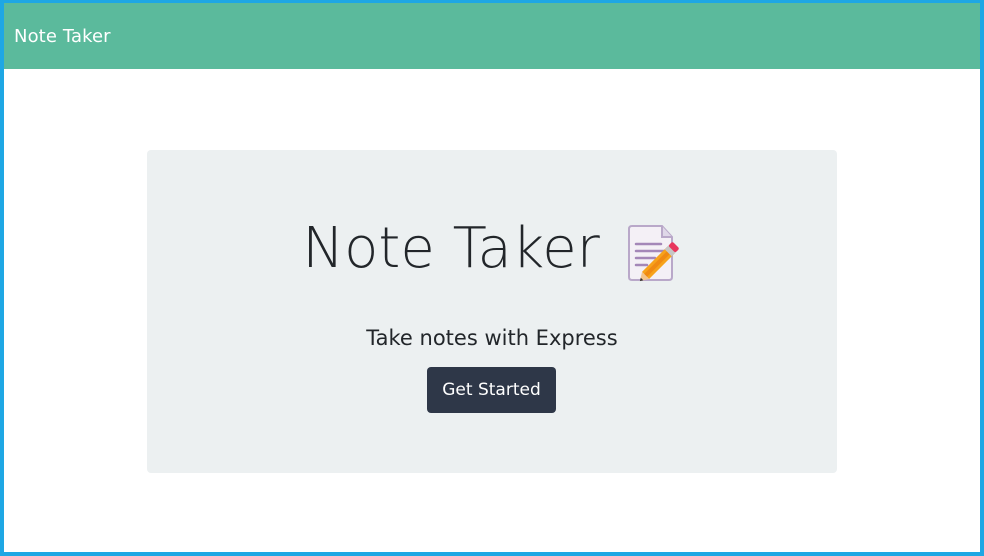  What do you see at coordinates (492, 338) in the screenshot?
I see `hero-subtitle: Take notes with Express` at bounding box center [492, 338].